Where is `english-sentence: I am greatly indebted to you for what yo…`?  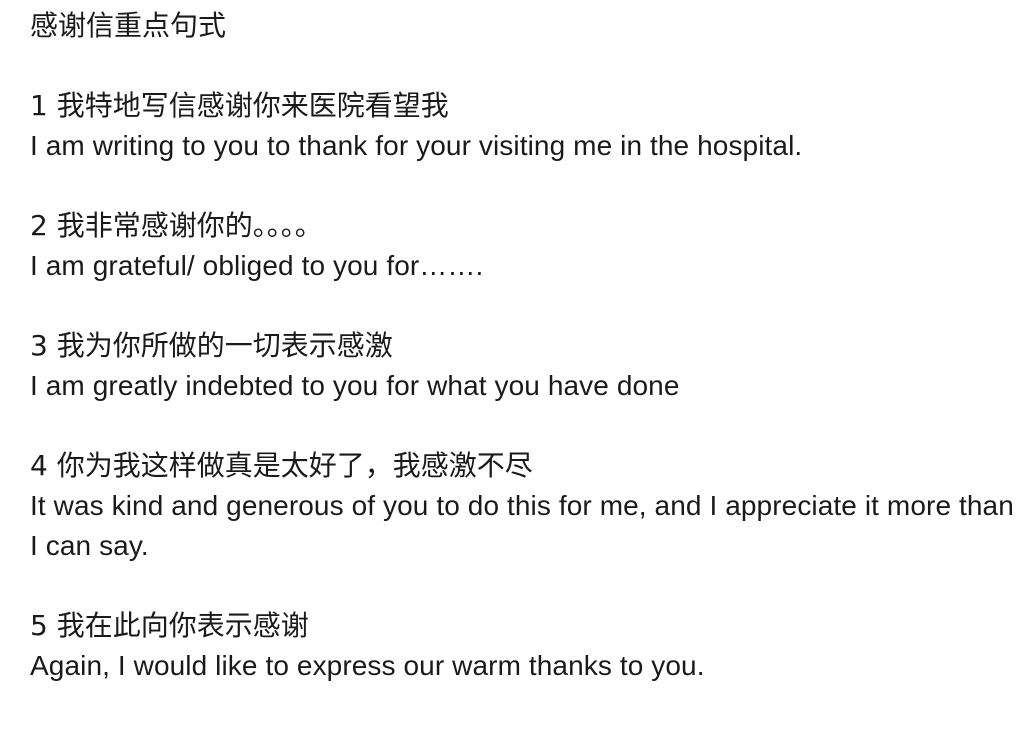 english-sentence: I am greatly indebted to you for what yo… is located at coordinates (355, 385).